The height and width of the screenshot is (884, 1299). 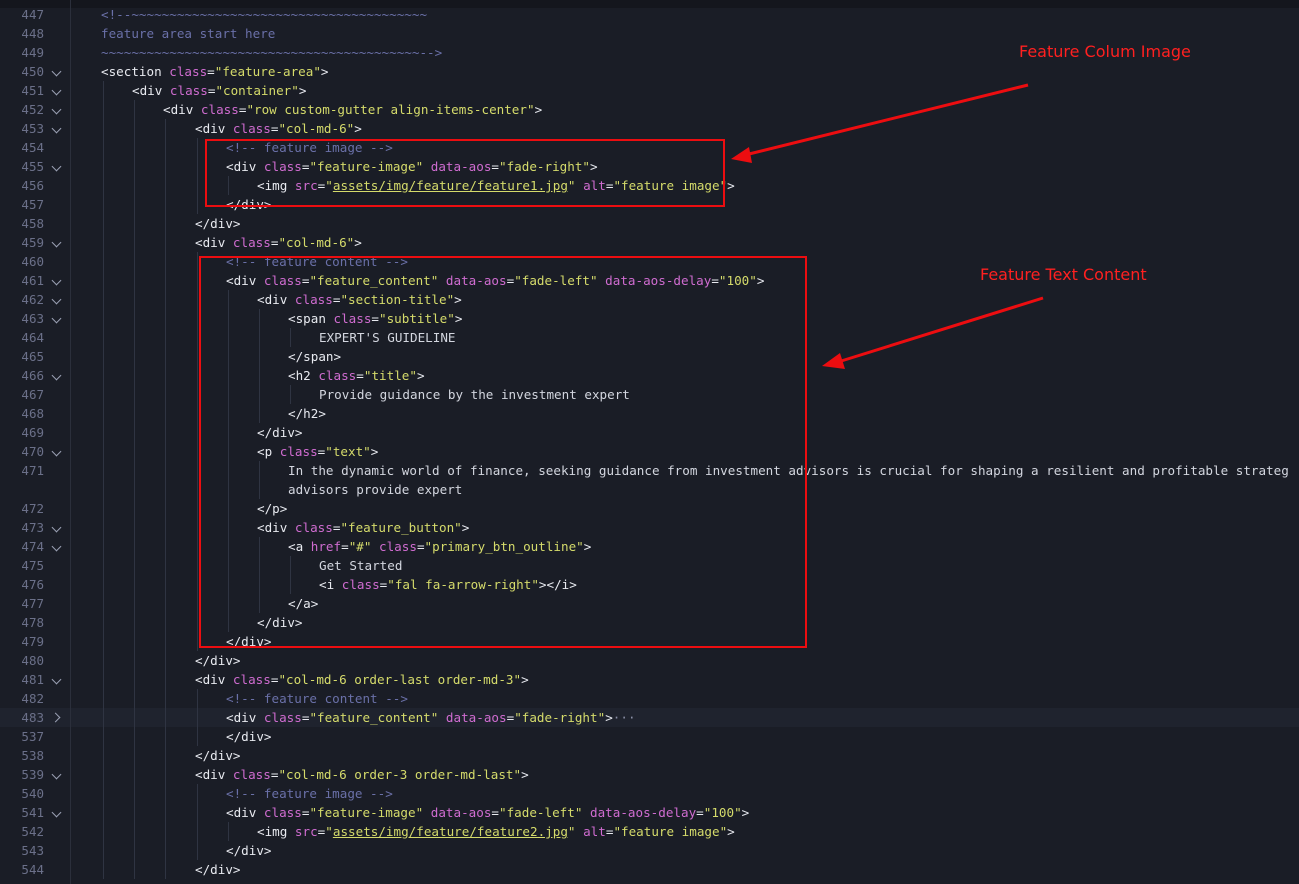 What do you see at coordinates (833, 361) in the screenshot?
I see `feature-text-arrow-head` at bounding box center [833, 361].